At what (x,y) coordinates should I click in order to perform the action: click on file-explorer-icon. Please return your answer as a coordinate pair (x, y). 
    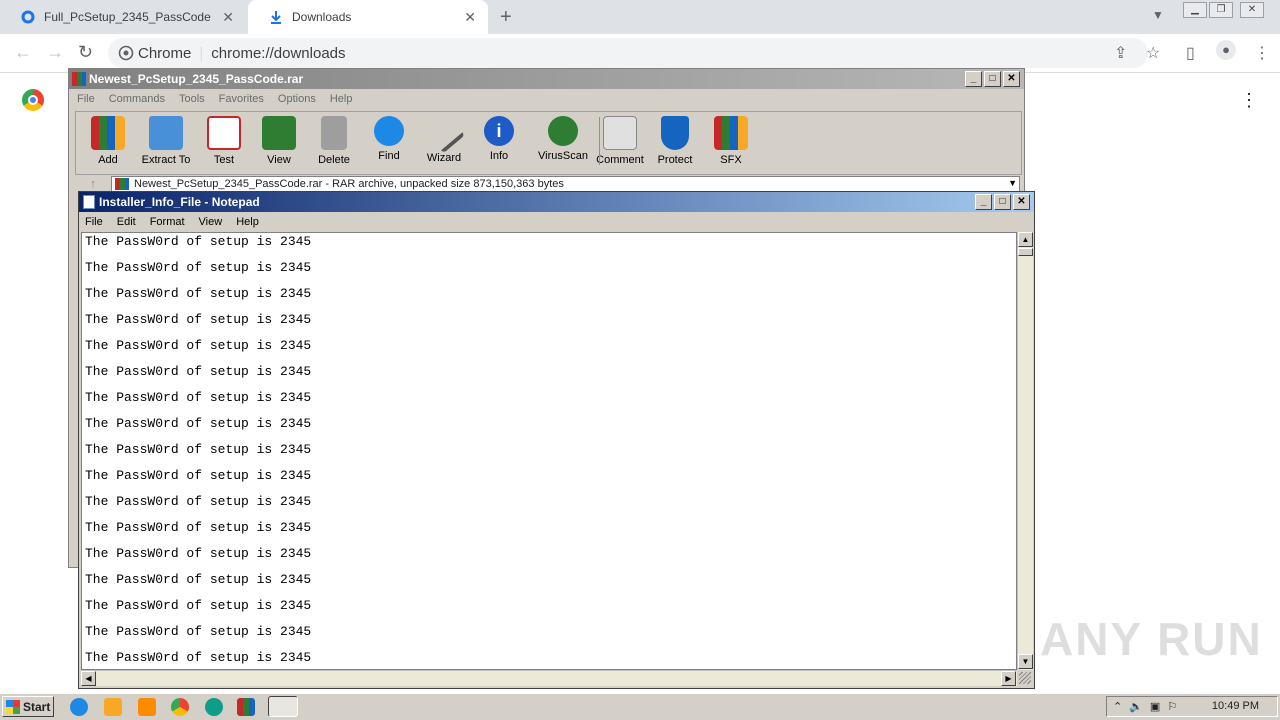
    Looking at the image, I should click on (113, 707).